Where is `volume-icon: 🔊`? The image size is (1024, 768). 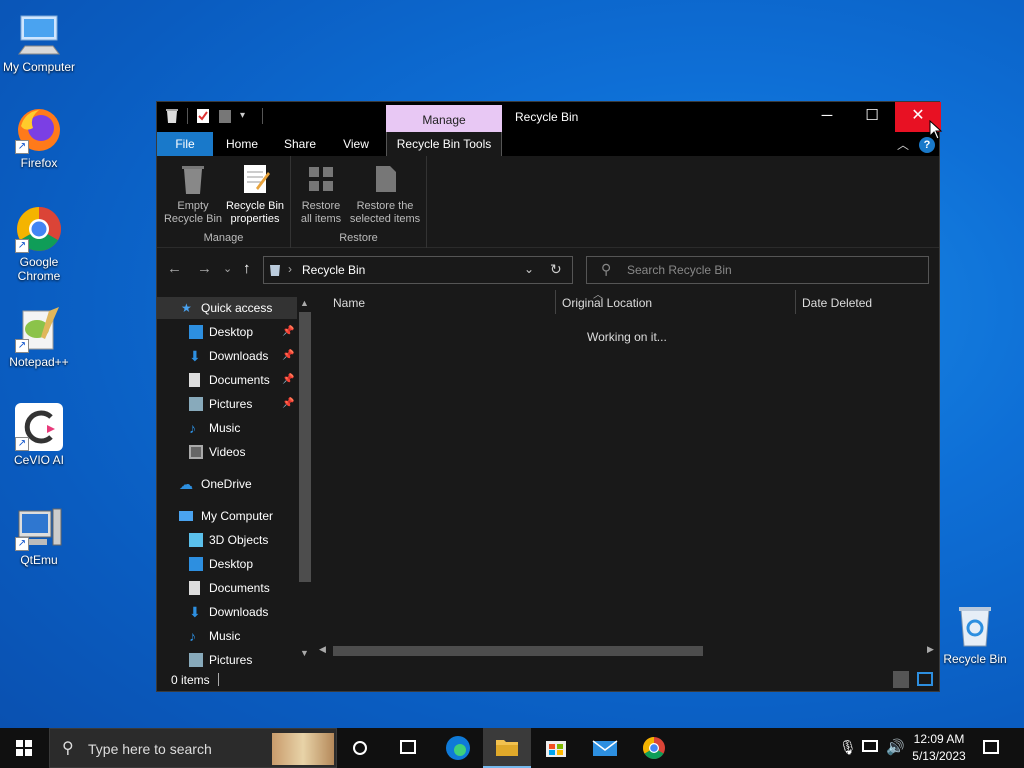
volume-icon: 🔊 is located at coordinates (895, 747).